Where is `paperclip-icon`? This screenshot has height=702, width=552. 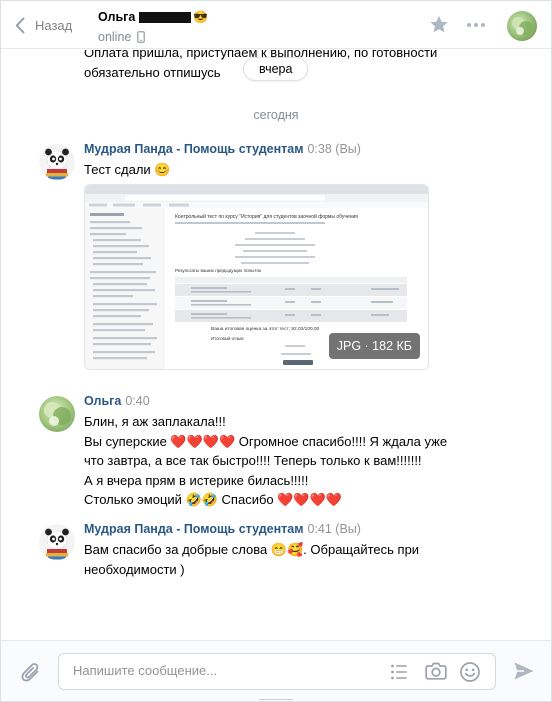 paperclip-icon is located at coordinates (31, 672).